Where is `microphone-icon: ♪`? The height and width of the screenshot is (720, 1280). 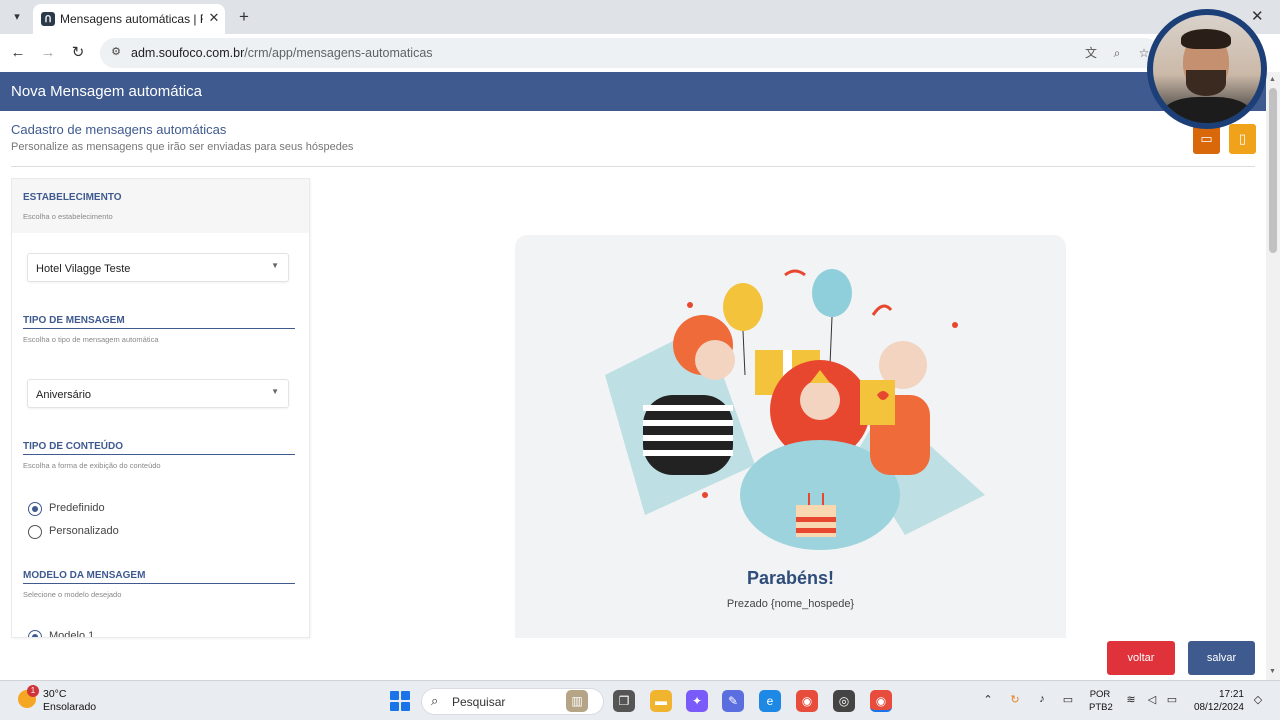 microphone-icon: ♪ is located at coordinates (1042, 699).